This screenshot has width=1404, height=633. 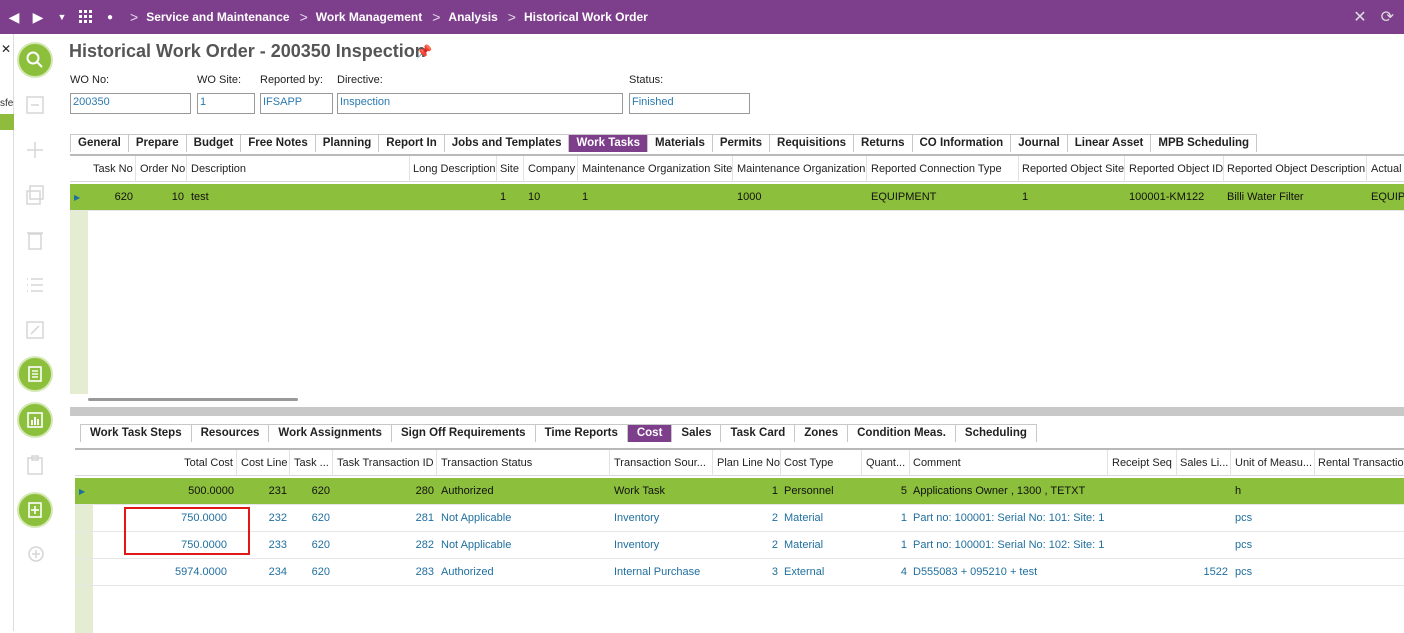 I want to click on column-header: Cost Line, so click(x=264, y=463).